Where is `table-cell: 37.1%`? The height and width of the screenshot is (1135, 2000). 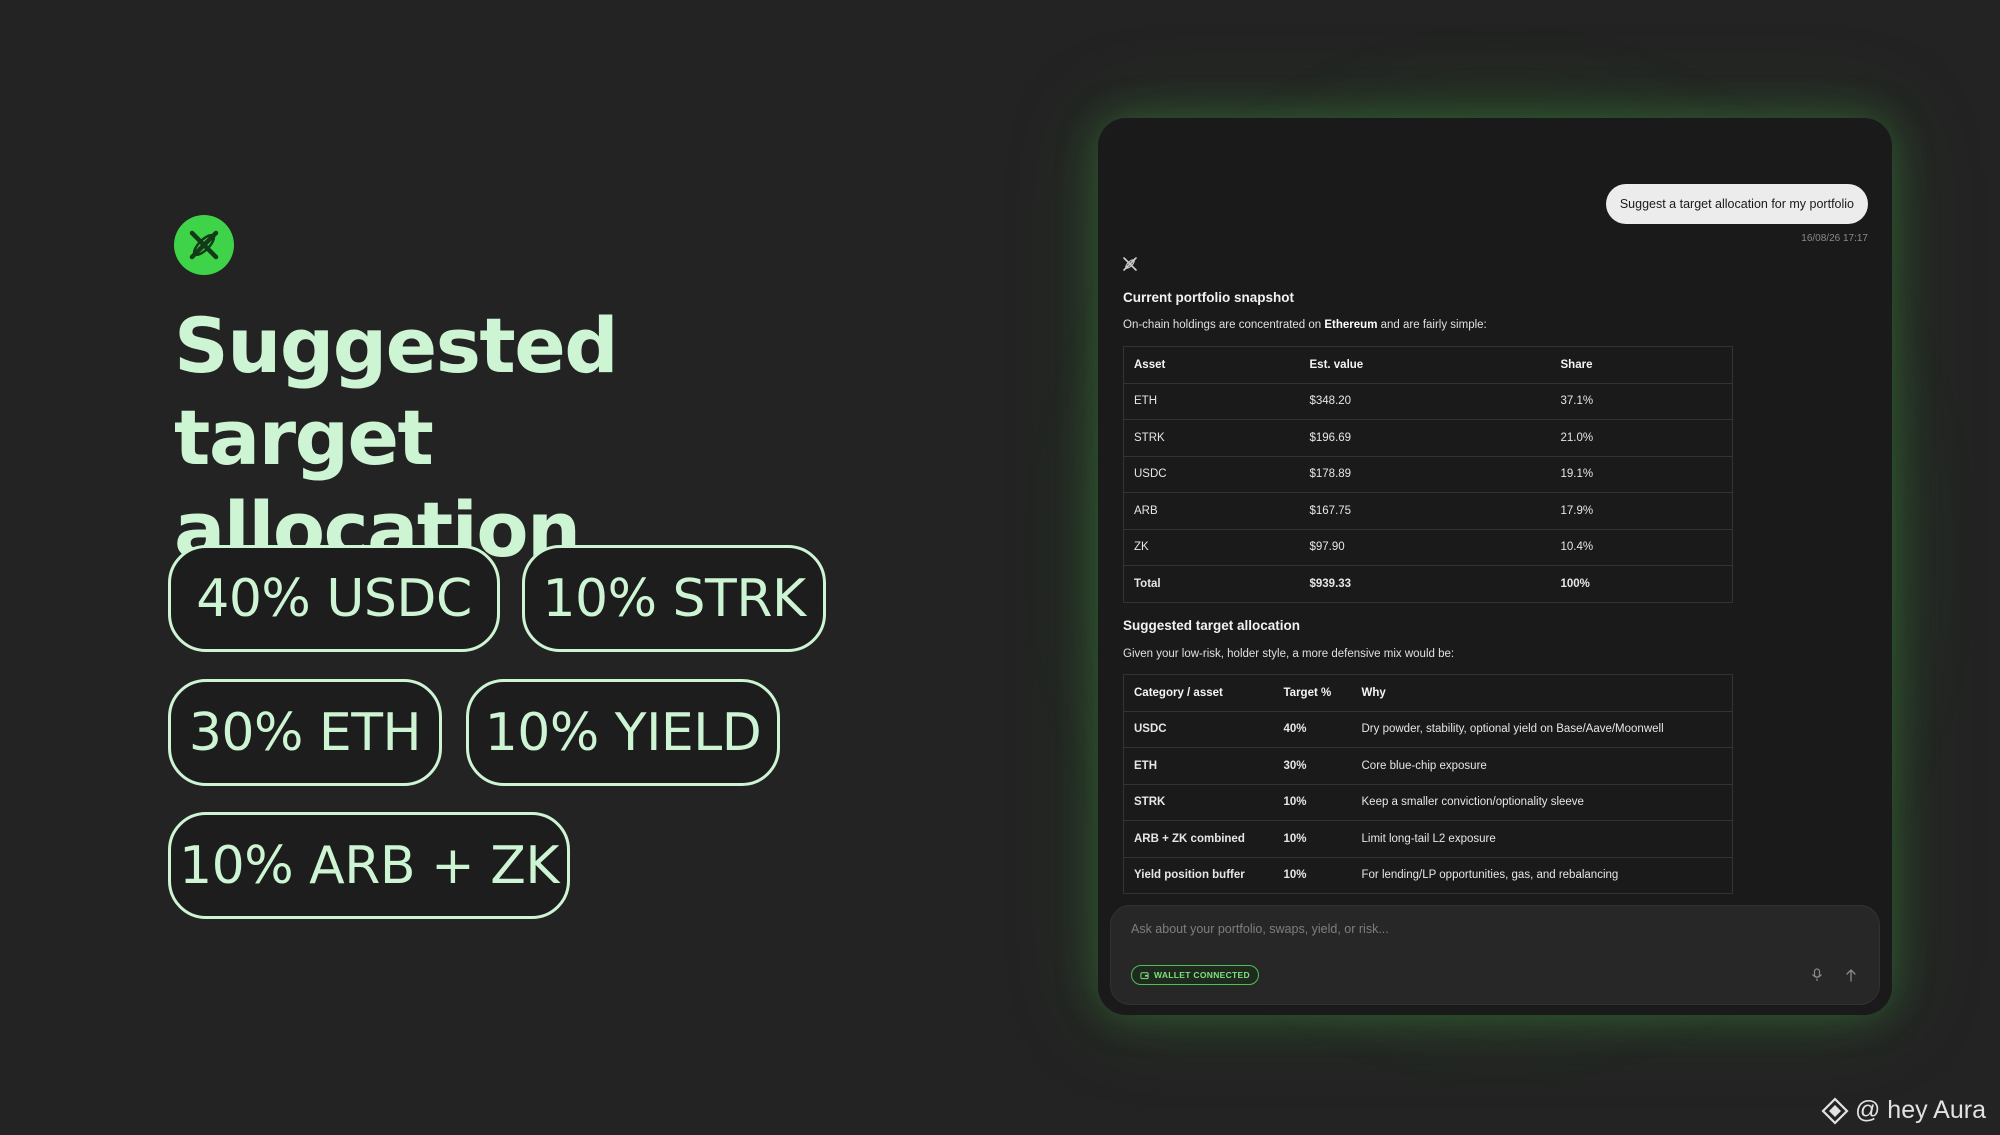 table-cell: 37.1% is located at coordinates (1641, 401).